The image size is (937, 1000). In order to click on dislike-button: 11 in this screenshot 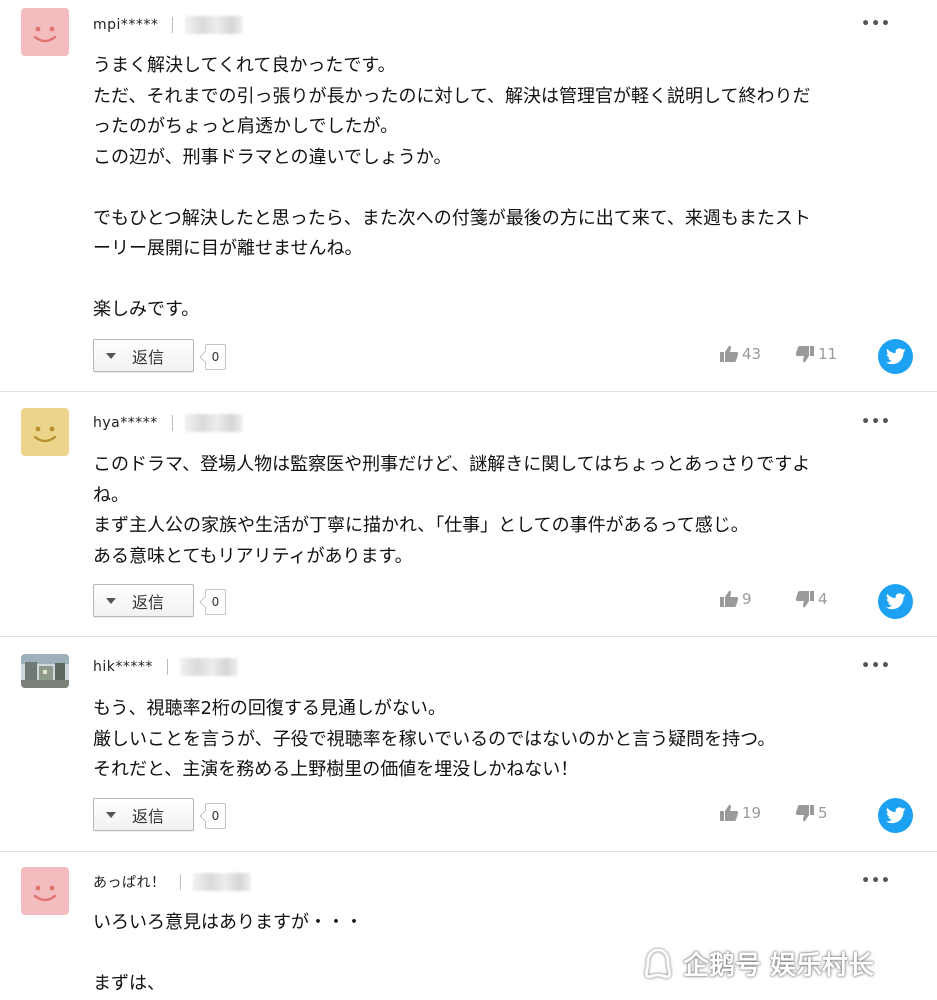, I will do `click(816, 354)`.